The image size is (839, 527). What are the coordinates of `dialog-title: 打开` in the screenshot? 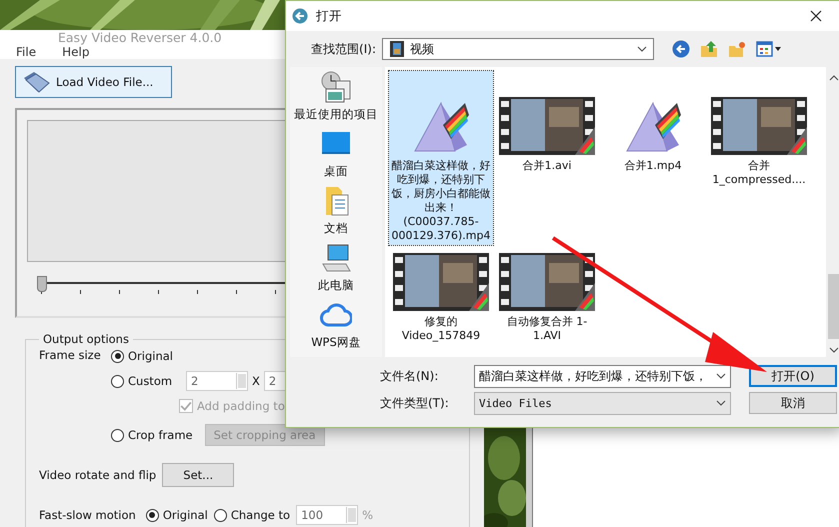 It's located at (329, 16).